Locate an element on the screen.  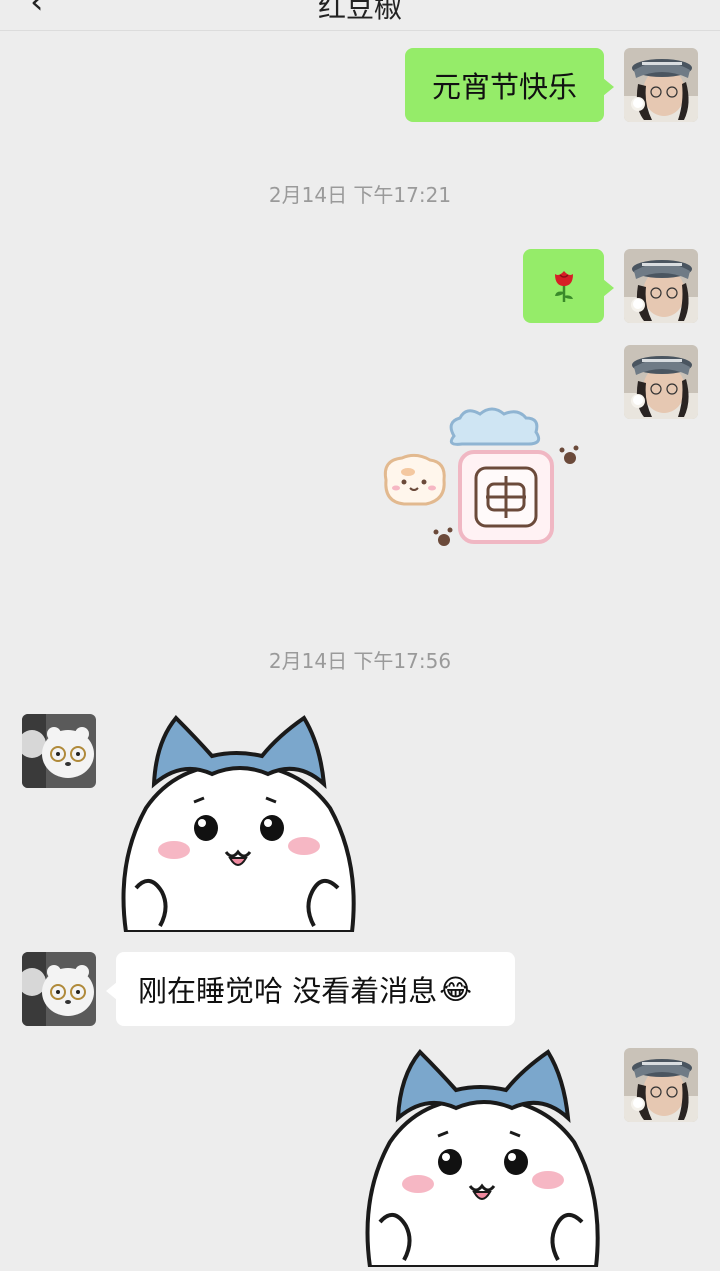
received-text-bubble: 刚在睡觉哈 没看着消息 😂 is located at coordinates (310, 989).